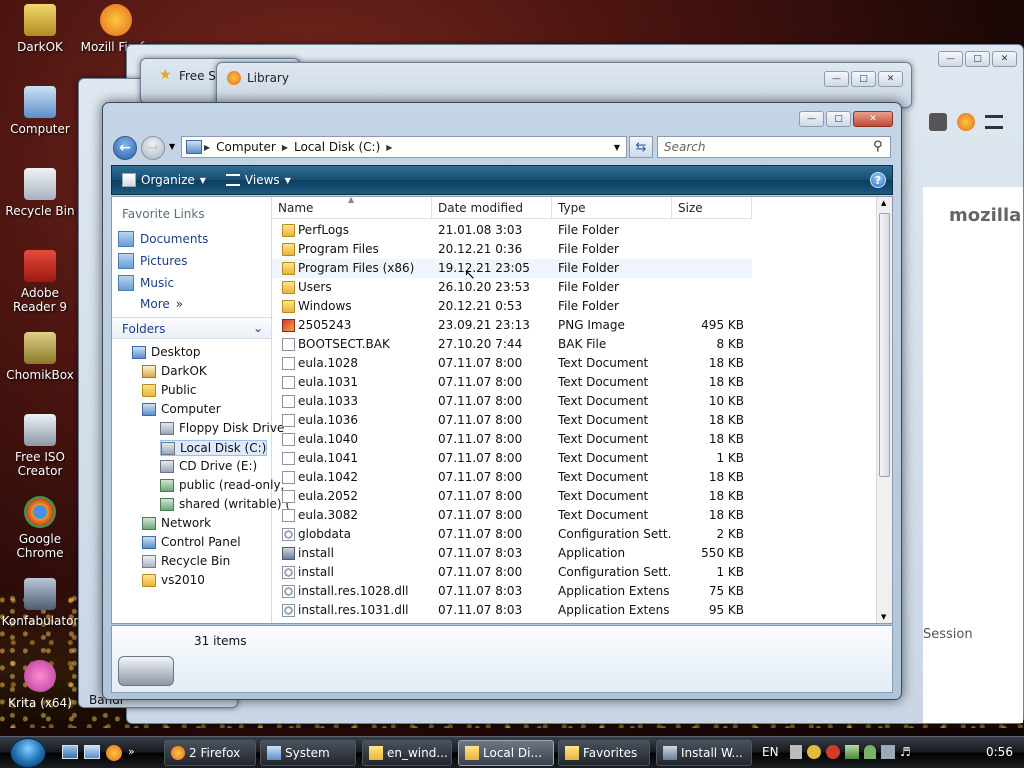 Image resolution: width=1024 pixels, height=768 pixels. I want to click on desktop-icon-google-chrome: Google Chrome, so click(40, 528).